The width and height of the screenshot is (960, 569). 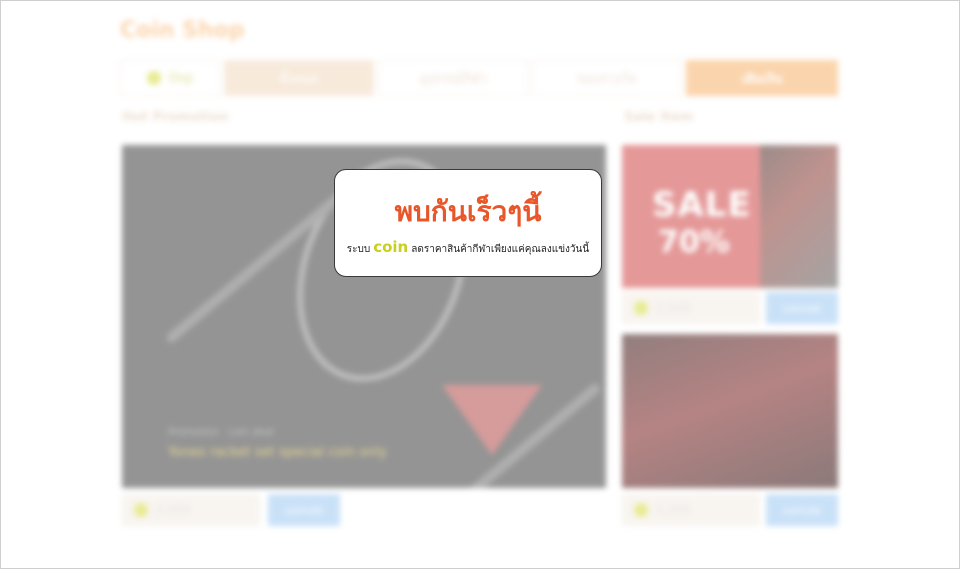 What do you see at coordinates (802, 510) in the screenshot?
I see `side-buy-button-2: แลกเลย` at bounding box center [802, 510].